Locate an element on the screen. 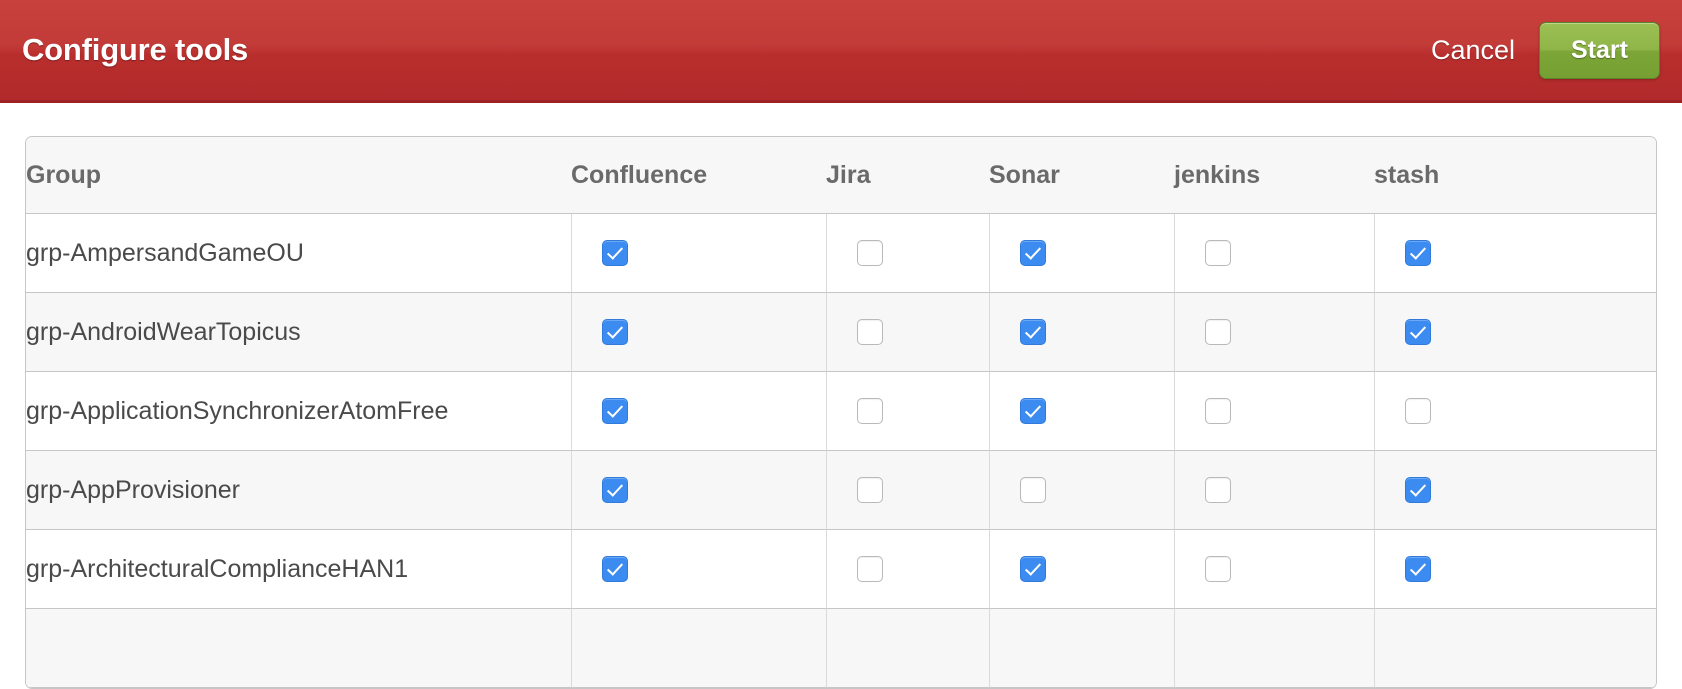 This screenshot has height=689, width=1682. table-row: grp-AppProvisioner is located at coordinates (841, 490).